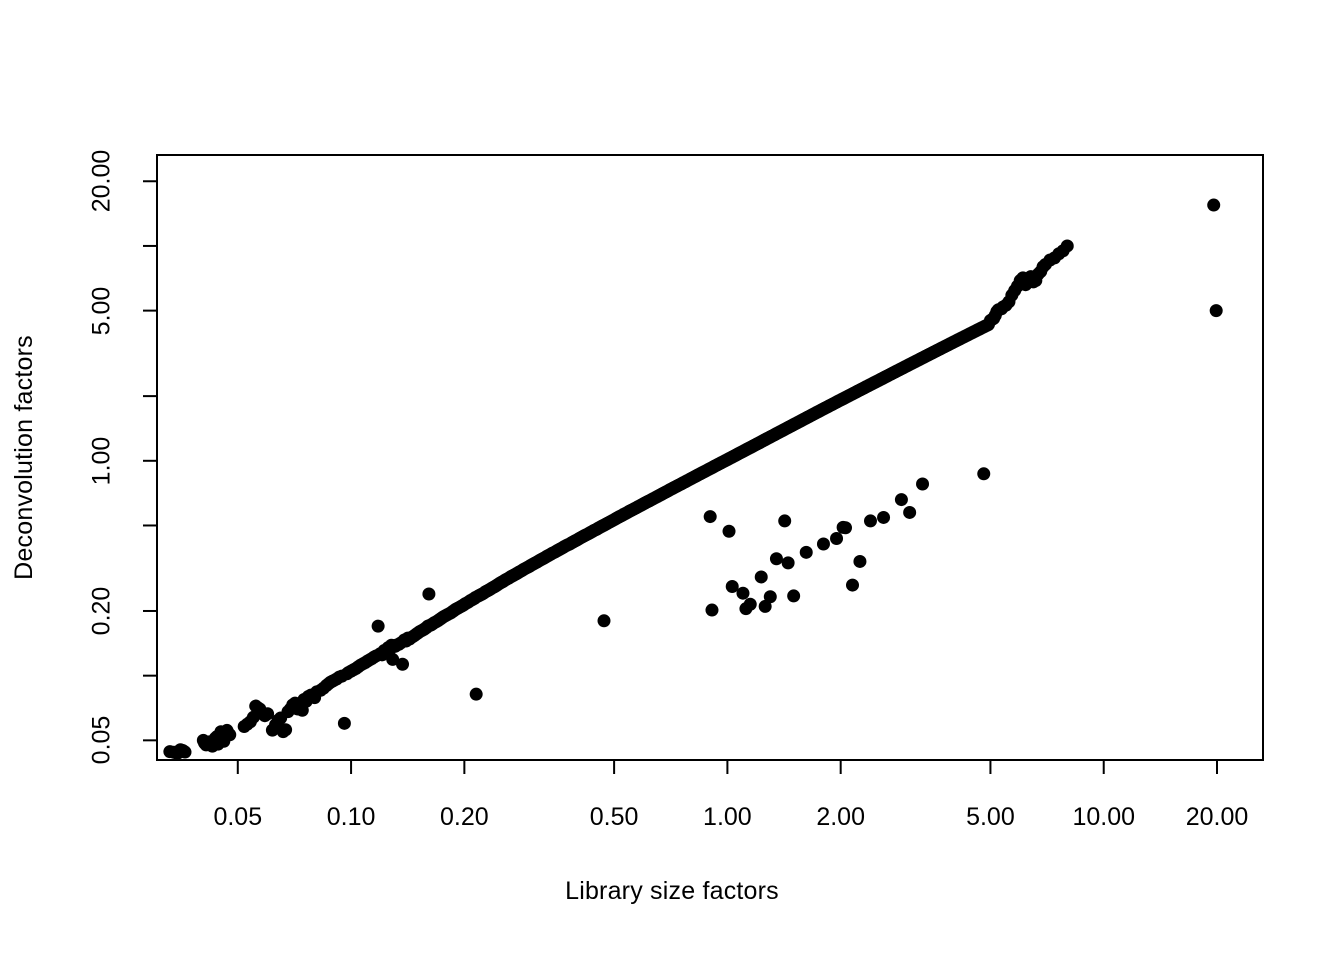  I want to click on y-axis-title: Deconvolution factors, so click(24, 457).